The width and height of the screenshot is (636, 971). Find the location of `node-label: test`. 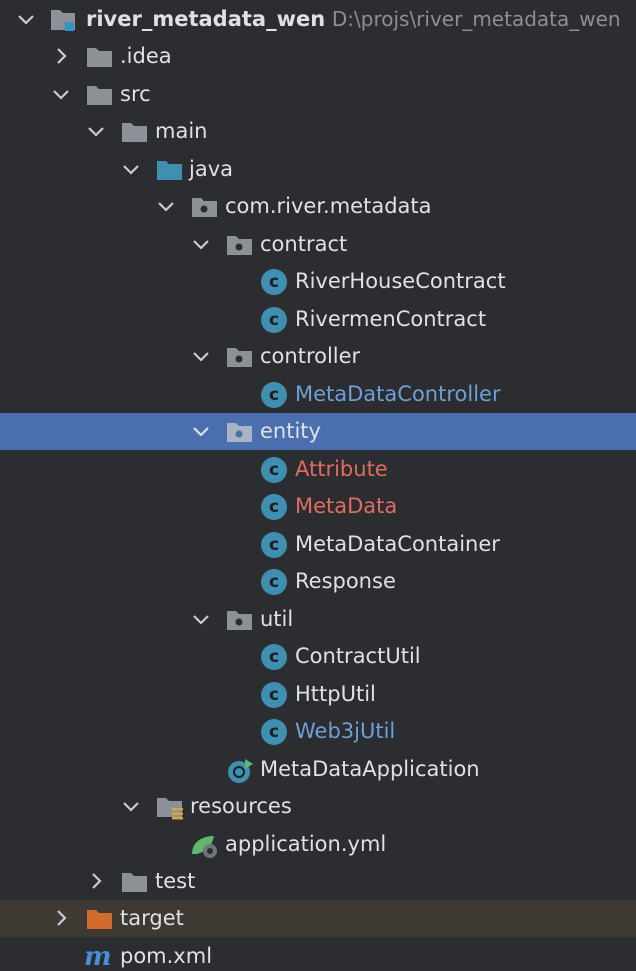

node-label: test is located at coordinates (175, 881).